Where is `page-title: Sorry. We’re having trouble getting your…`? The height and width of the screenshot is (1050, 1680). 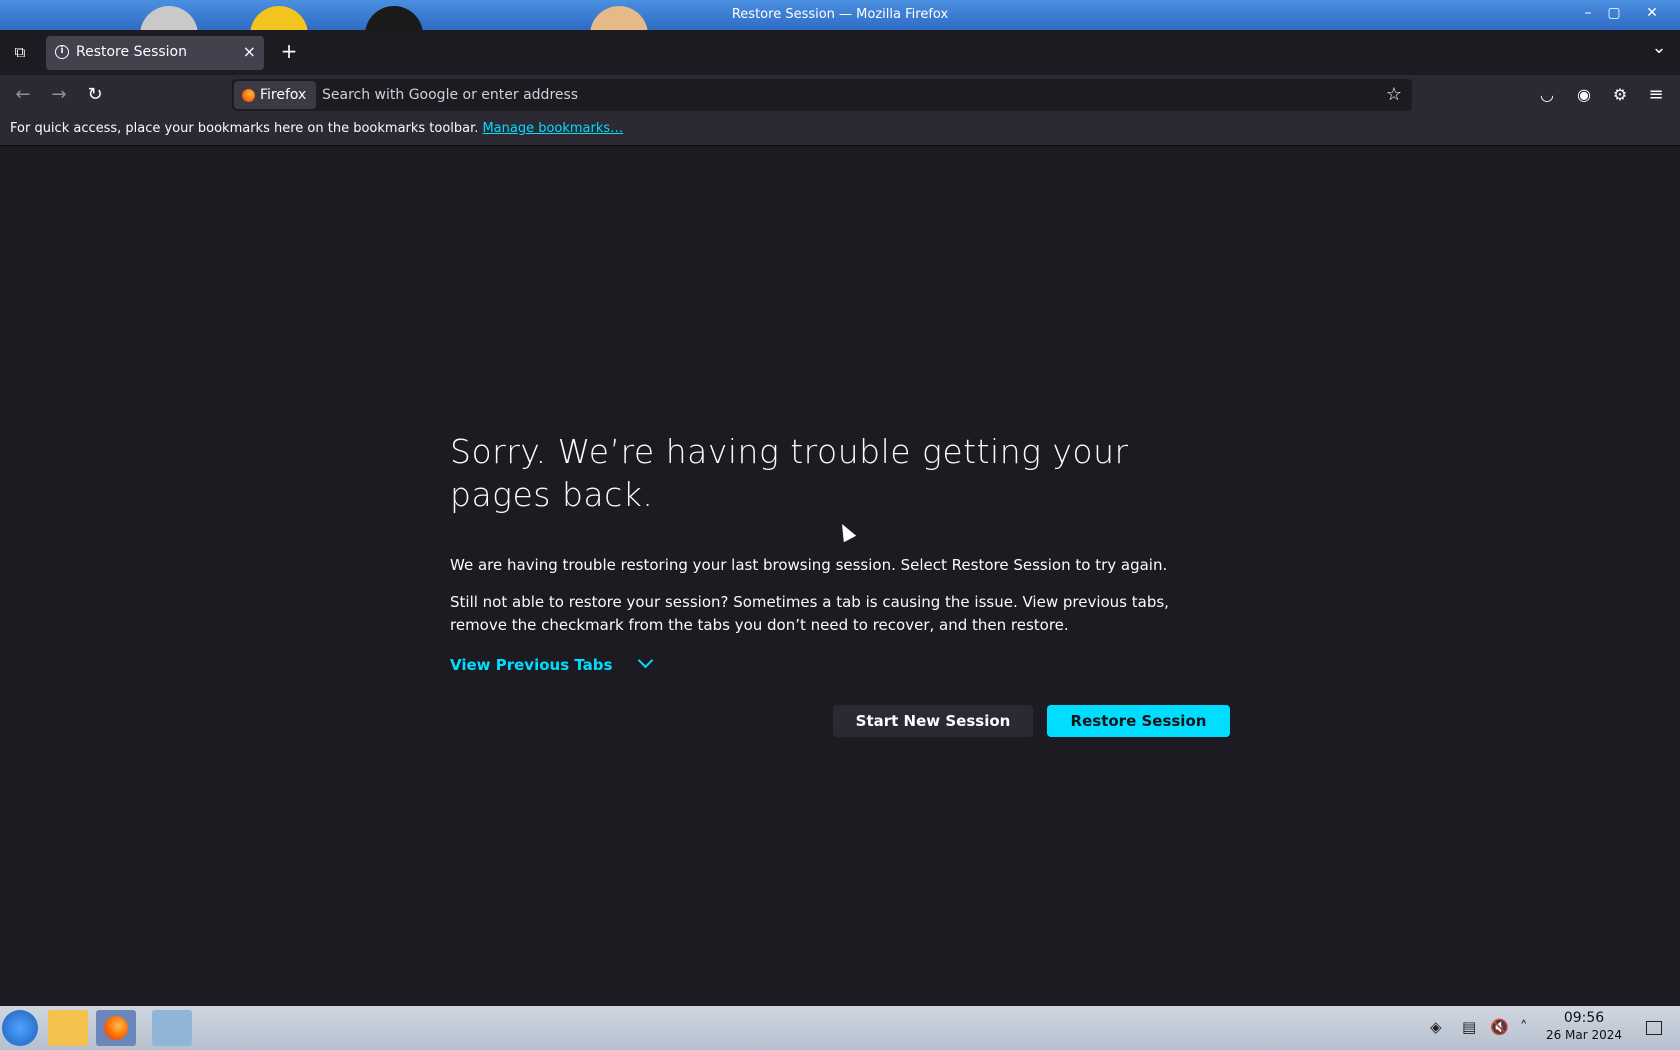 page-title: Sorry. We’re having trouble getting your… is located at coordinates (789, 473).